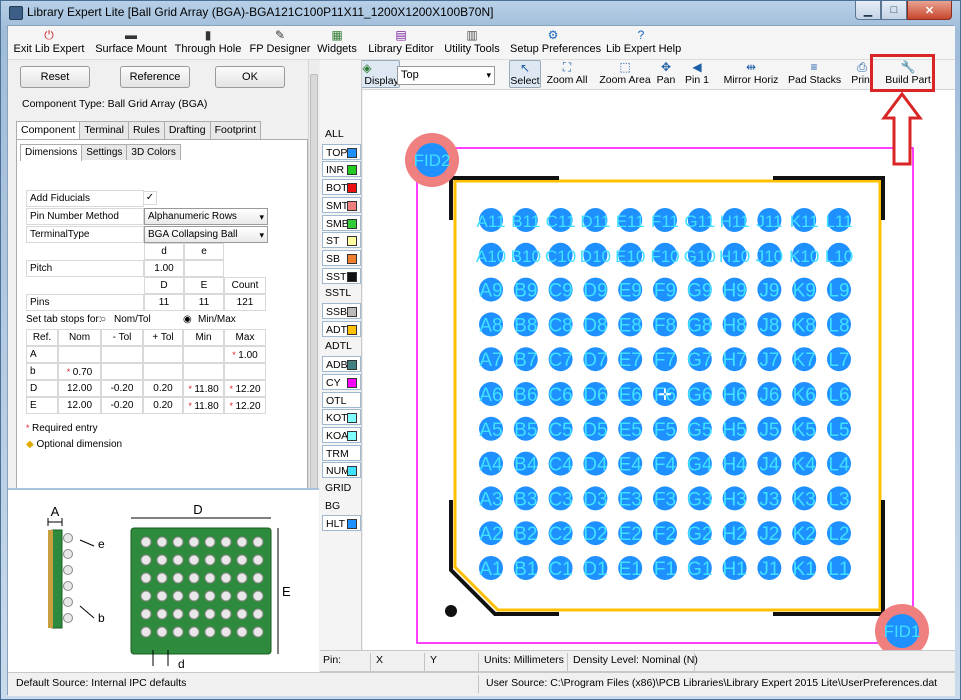  I want to click on pin-number-method-select: Alphanumeric Rows, so click(206, 216).